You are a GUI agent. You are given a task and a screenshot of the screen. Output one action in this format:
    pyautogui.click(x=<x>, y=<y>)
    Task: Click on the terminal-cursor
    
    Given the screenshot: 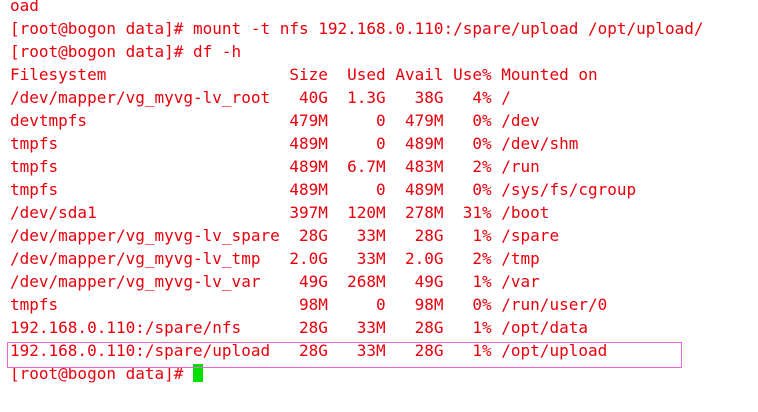 What is the action you would take?
    pyautogui.click(x=198, y=373)
    